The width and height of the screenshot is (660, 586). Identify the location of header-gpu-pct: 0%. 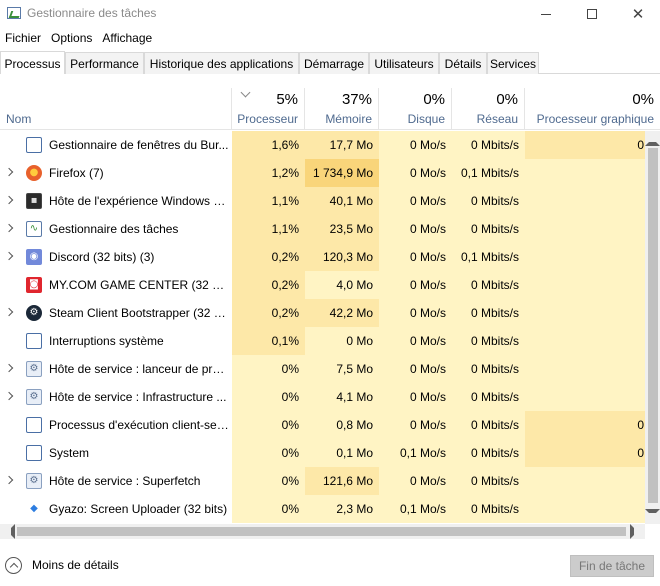
(643, 99).